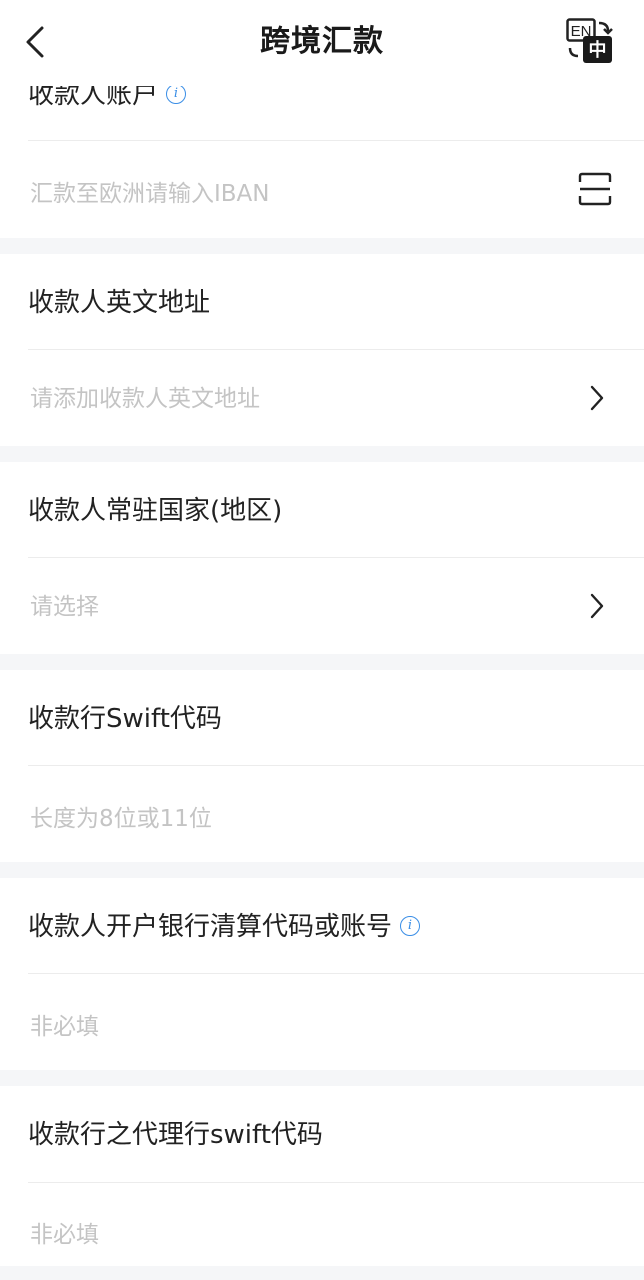 This screenshot has width=644, height=1280. Describe the element at coordinates (145, 399) in the screenshot. I see `payee-address-input: 请添加收款人英文地址` at that location.